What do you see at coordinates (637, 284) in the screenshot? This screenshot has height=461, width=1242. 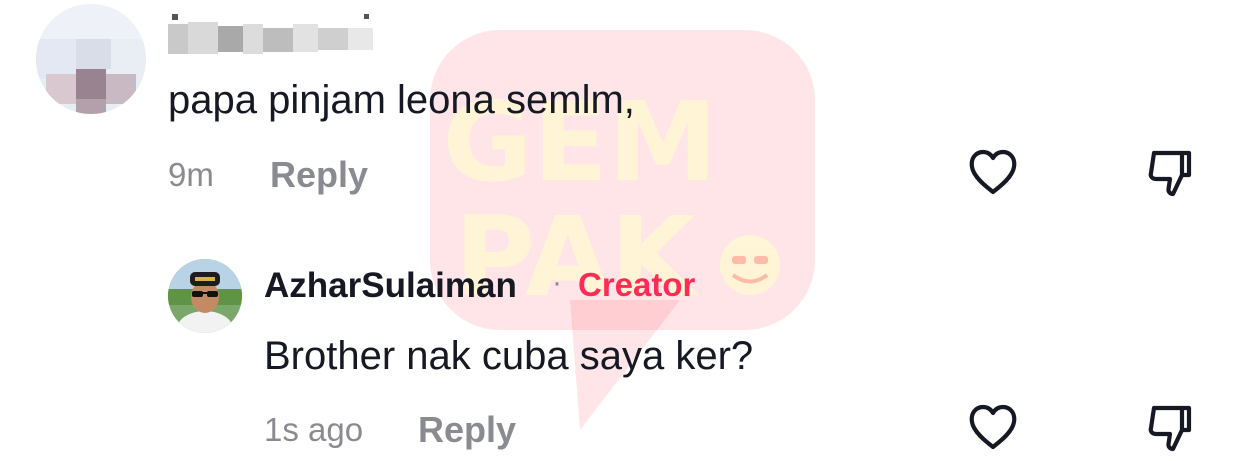 I see `creator-badge: Creator` at bounding box center [637, 284].